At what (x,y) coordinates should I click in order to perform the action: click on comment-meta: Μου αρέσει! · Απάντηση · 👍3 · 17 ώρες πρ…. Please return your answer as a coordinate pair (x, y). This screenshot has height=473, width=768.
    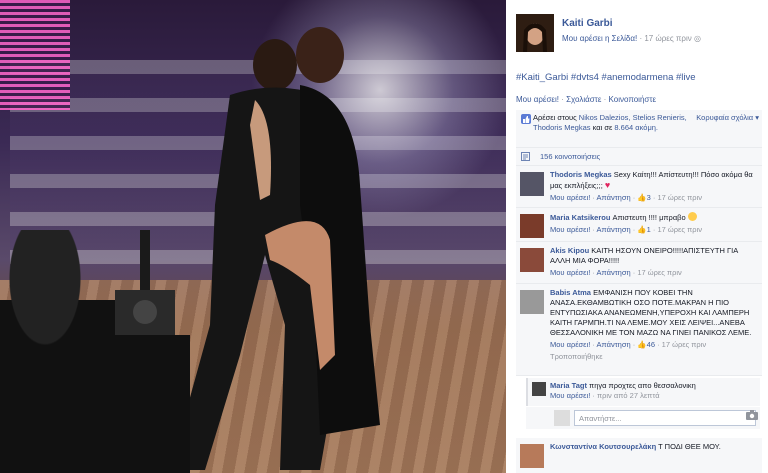
    Looking at the image, I should click on (626, 197).